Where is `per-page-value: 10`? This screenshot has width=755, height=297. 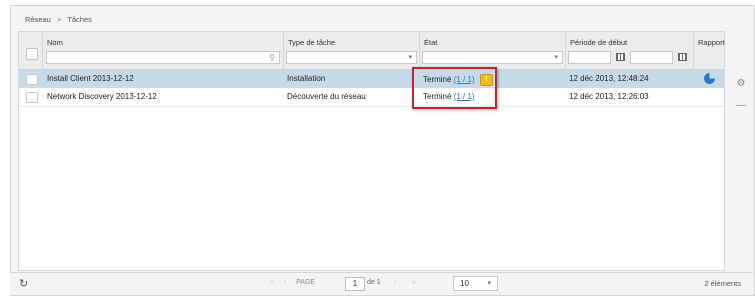 per-page-value: 10 is located at coordinates (464, 283).